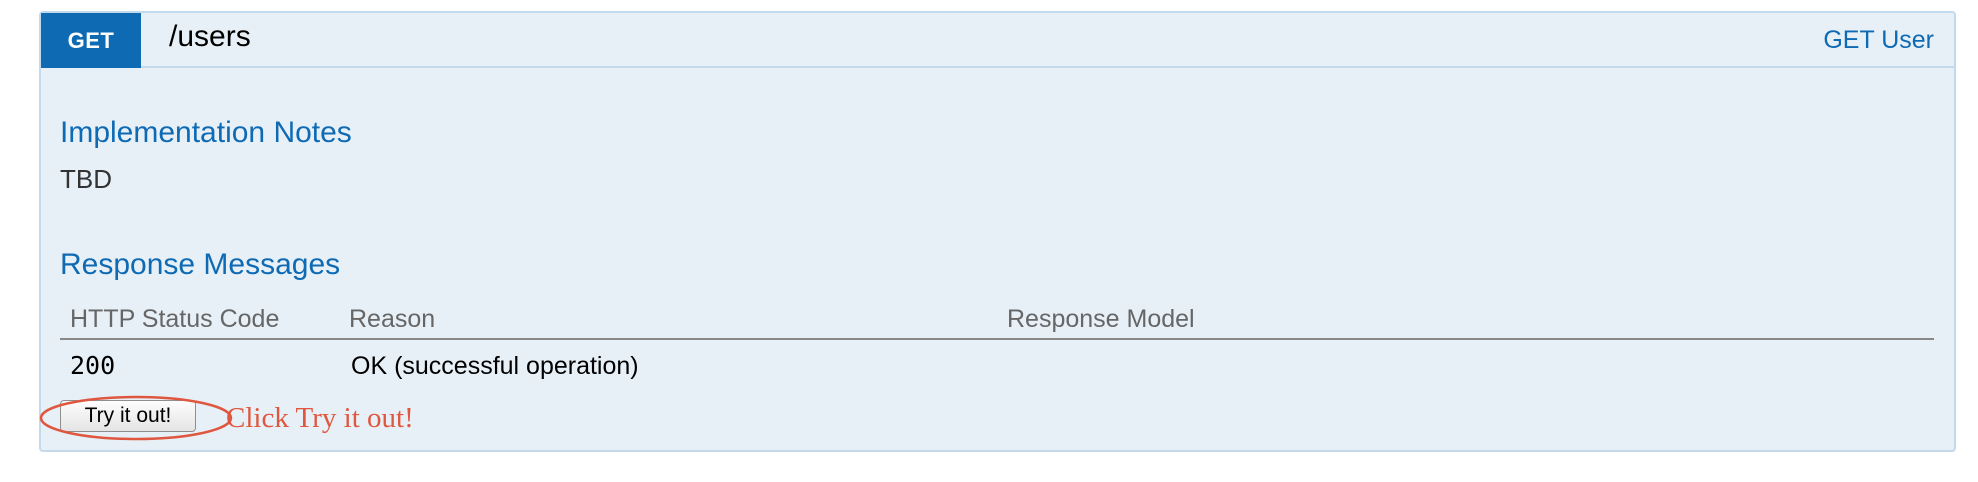 The width and height of the screenshot is (1978, 482). I want to click on response-messages-heading: Response Messages, so click(200, 264).